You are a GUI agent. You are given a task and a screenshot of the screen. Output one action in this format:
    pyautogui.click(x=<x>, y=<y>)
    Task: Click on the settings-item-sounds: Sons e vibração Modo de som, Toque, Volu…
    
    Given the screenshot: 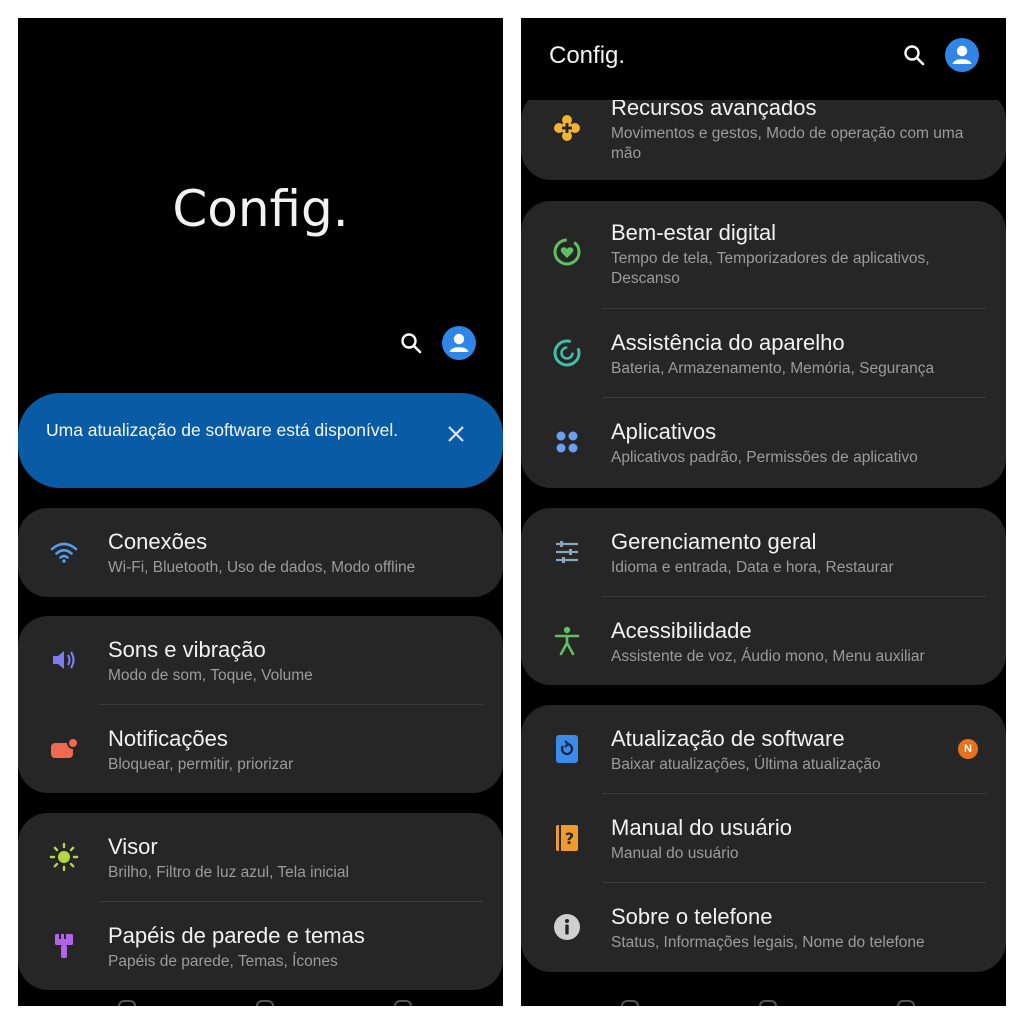 What is the action you would take?
    pyautogui.click(x=260, y=660)
    